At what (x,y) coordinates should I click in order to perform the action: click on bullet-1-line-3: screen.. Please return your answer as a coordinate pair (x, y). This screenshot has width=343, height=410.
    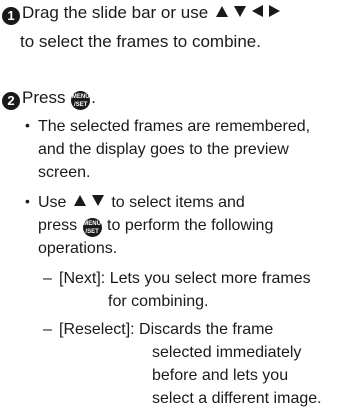
    Looking at the image, I should click on (64, 172).